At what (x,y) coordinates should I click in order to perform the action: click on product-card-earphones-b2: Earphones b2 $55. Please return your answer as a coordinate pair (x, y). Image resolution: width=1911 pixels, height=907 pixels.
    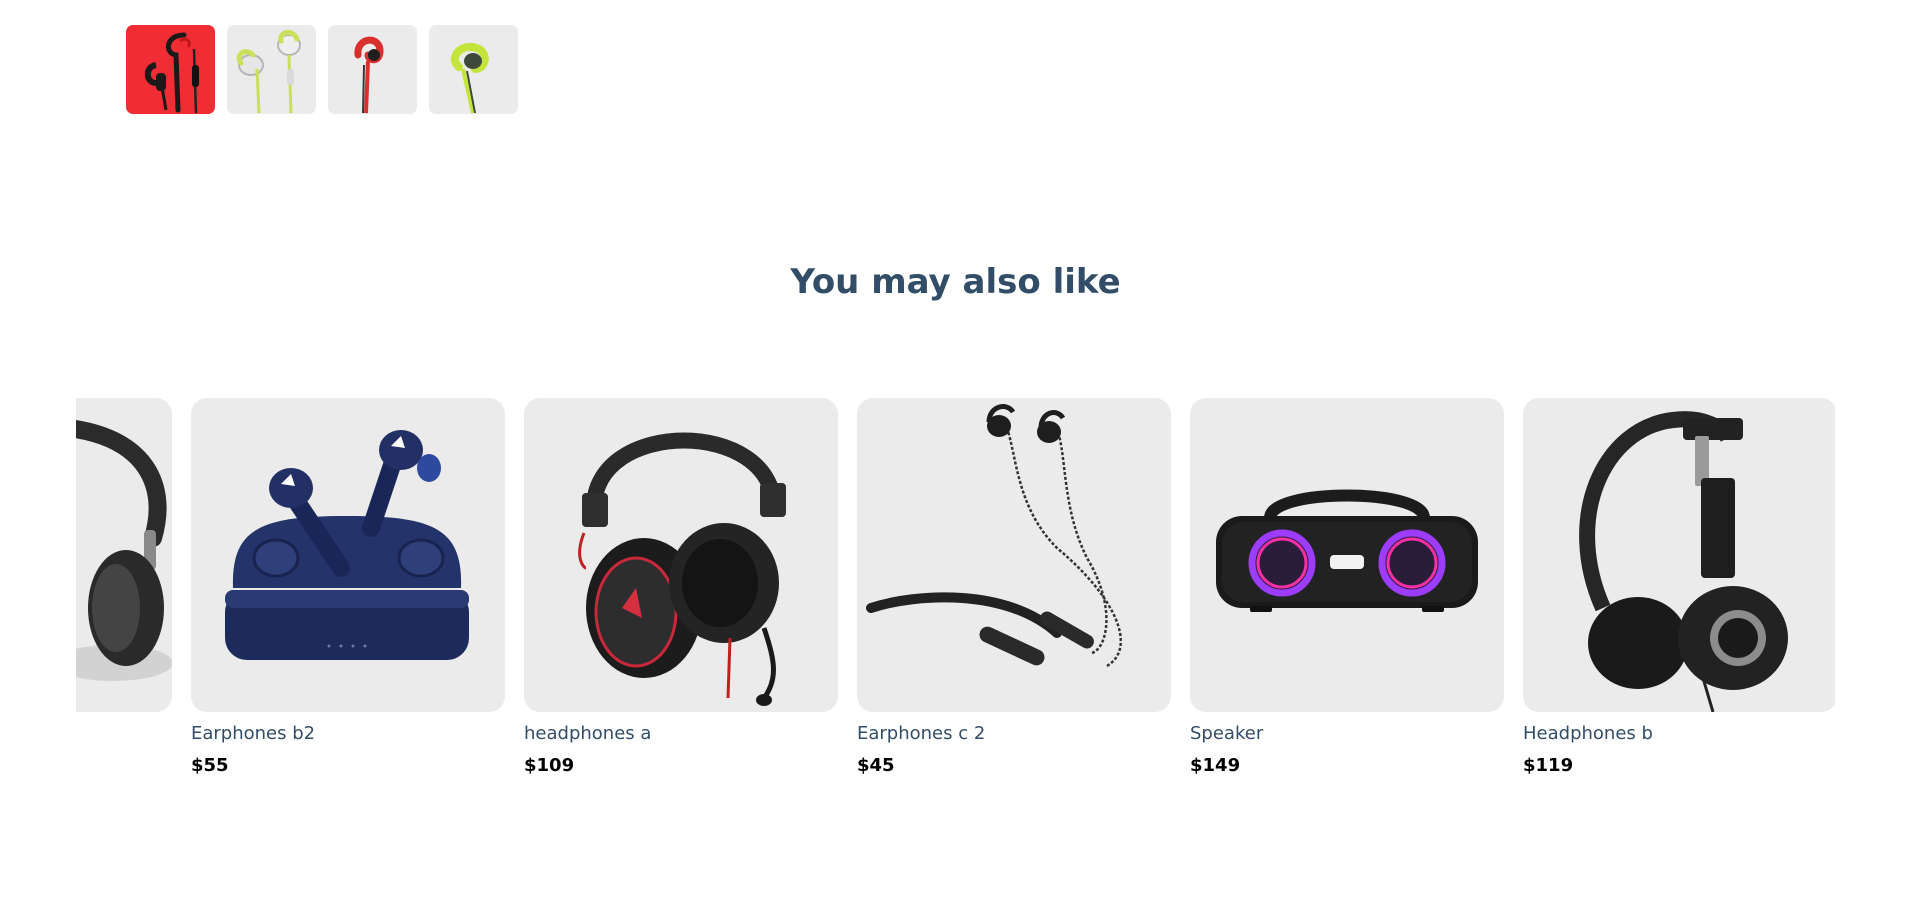
    Looking at the image, I should click on (348, 588).